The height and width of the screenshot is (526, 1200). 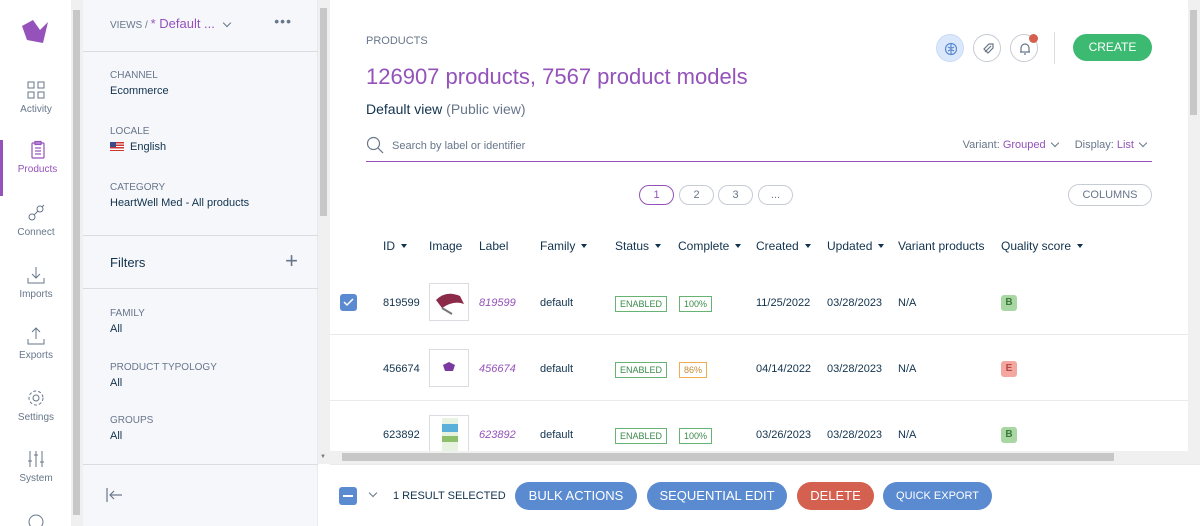 I want to click on cell-label: 456674, so click(x=497, y=369).